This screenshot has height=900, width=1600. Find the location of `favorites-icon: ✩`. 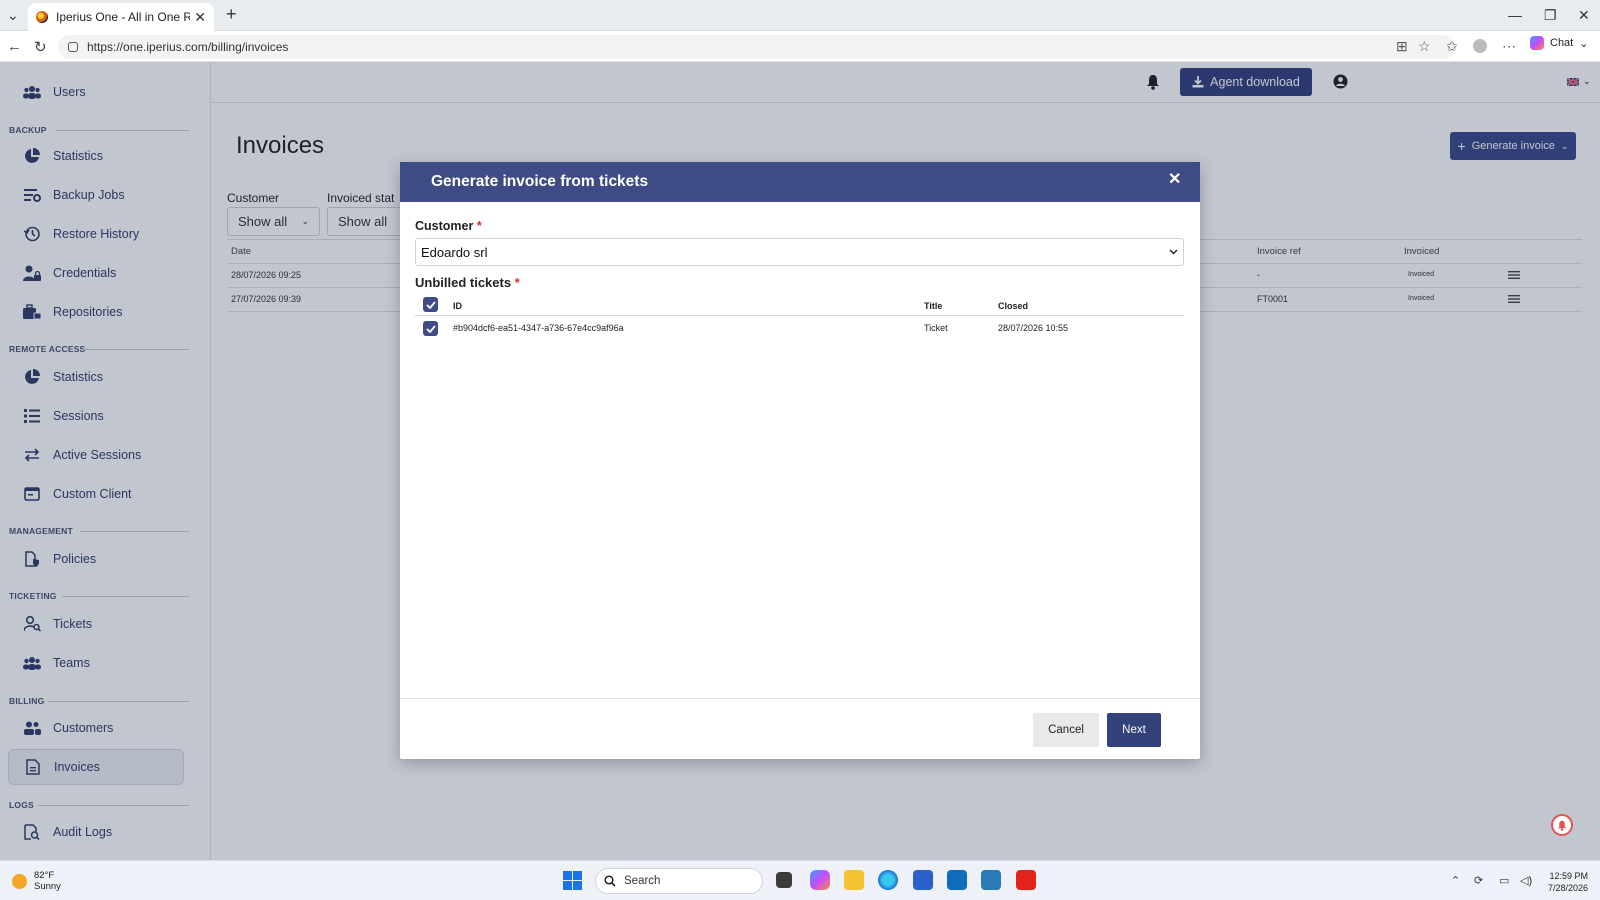

favorites-icon: ✩ is located at coordinates (1452, 46).